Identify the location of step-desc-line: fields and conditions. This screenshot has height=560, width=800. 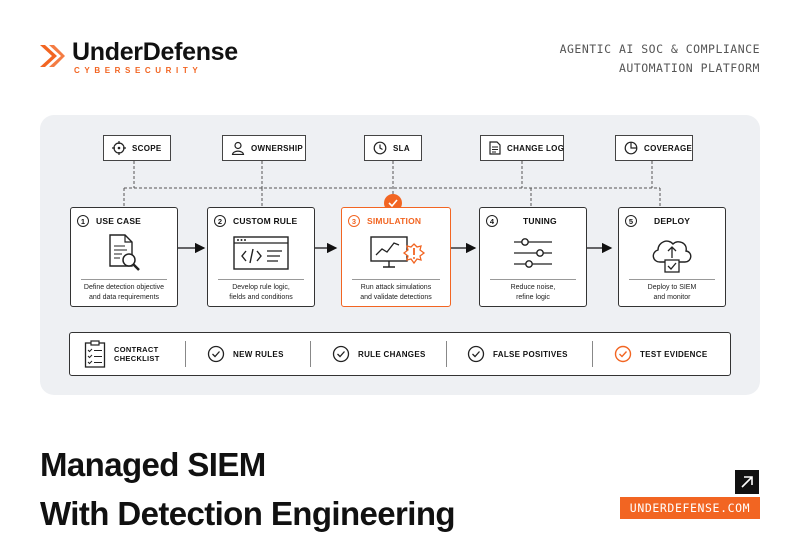
(261, 297).